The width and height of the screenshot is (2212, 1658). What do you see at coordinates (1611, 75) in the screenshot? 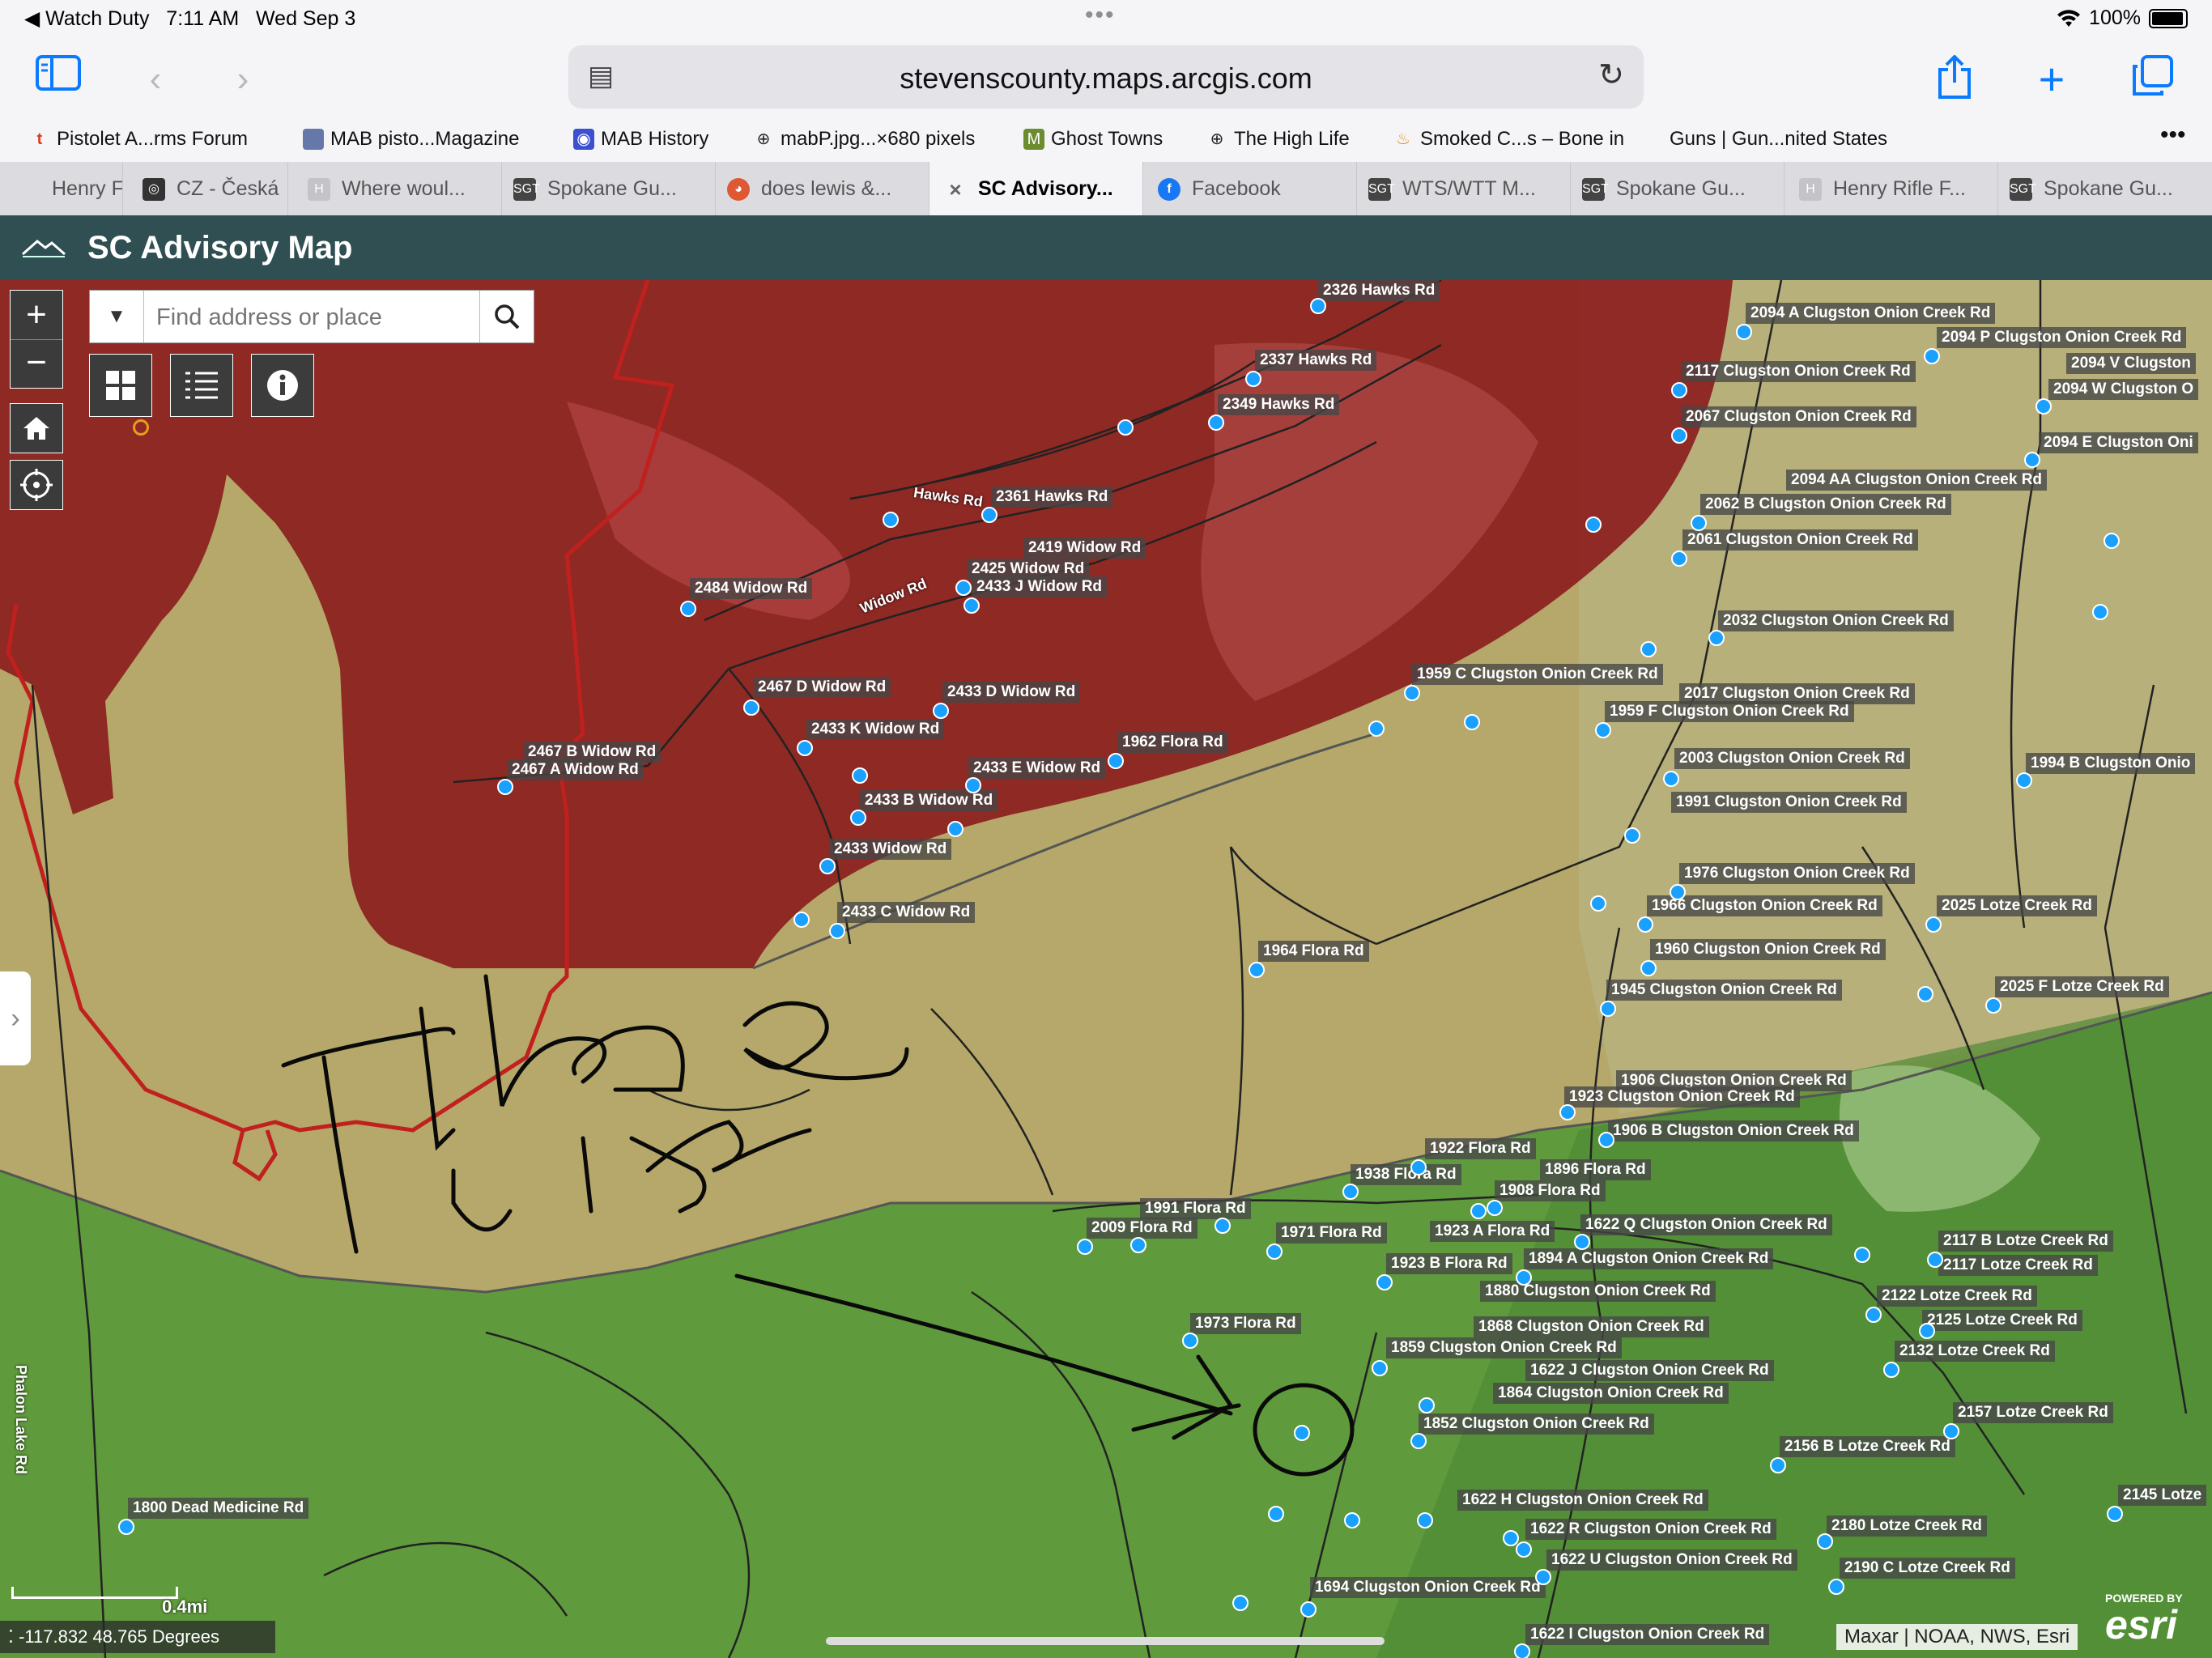
I see `reload-icon: ↻` at bounding box center [1611, 75].